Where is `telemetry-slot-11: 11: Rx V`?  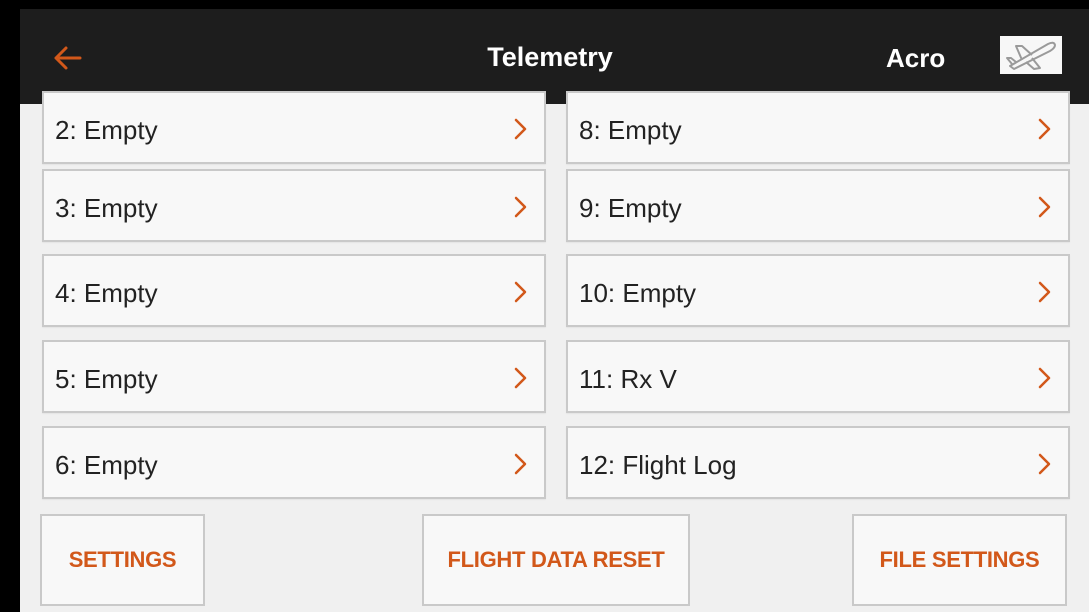
telemetry-slot-11: 11: Rx V is located at coordinates (818, 376).